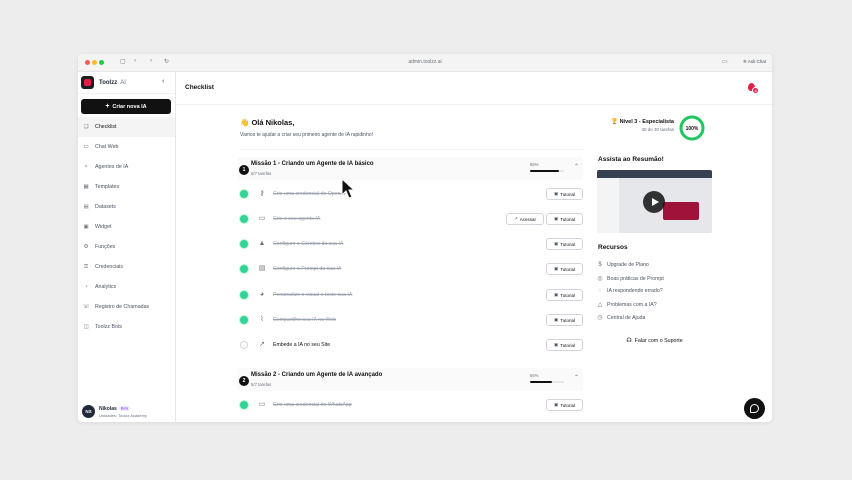  What do you see at coordinates (525, 219) in the screenshot?
I see `access-button: ↗ Acessar` at bounding box center [525, 219].